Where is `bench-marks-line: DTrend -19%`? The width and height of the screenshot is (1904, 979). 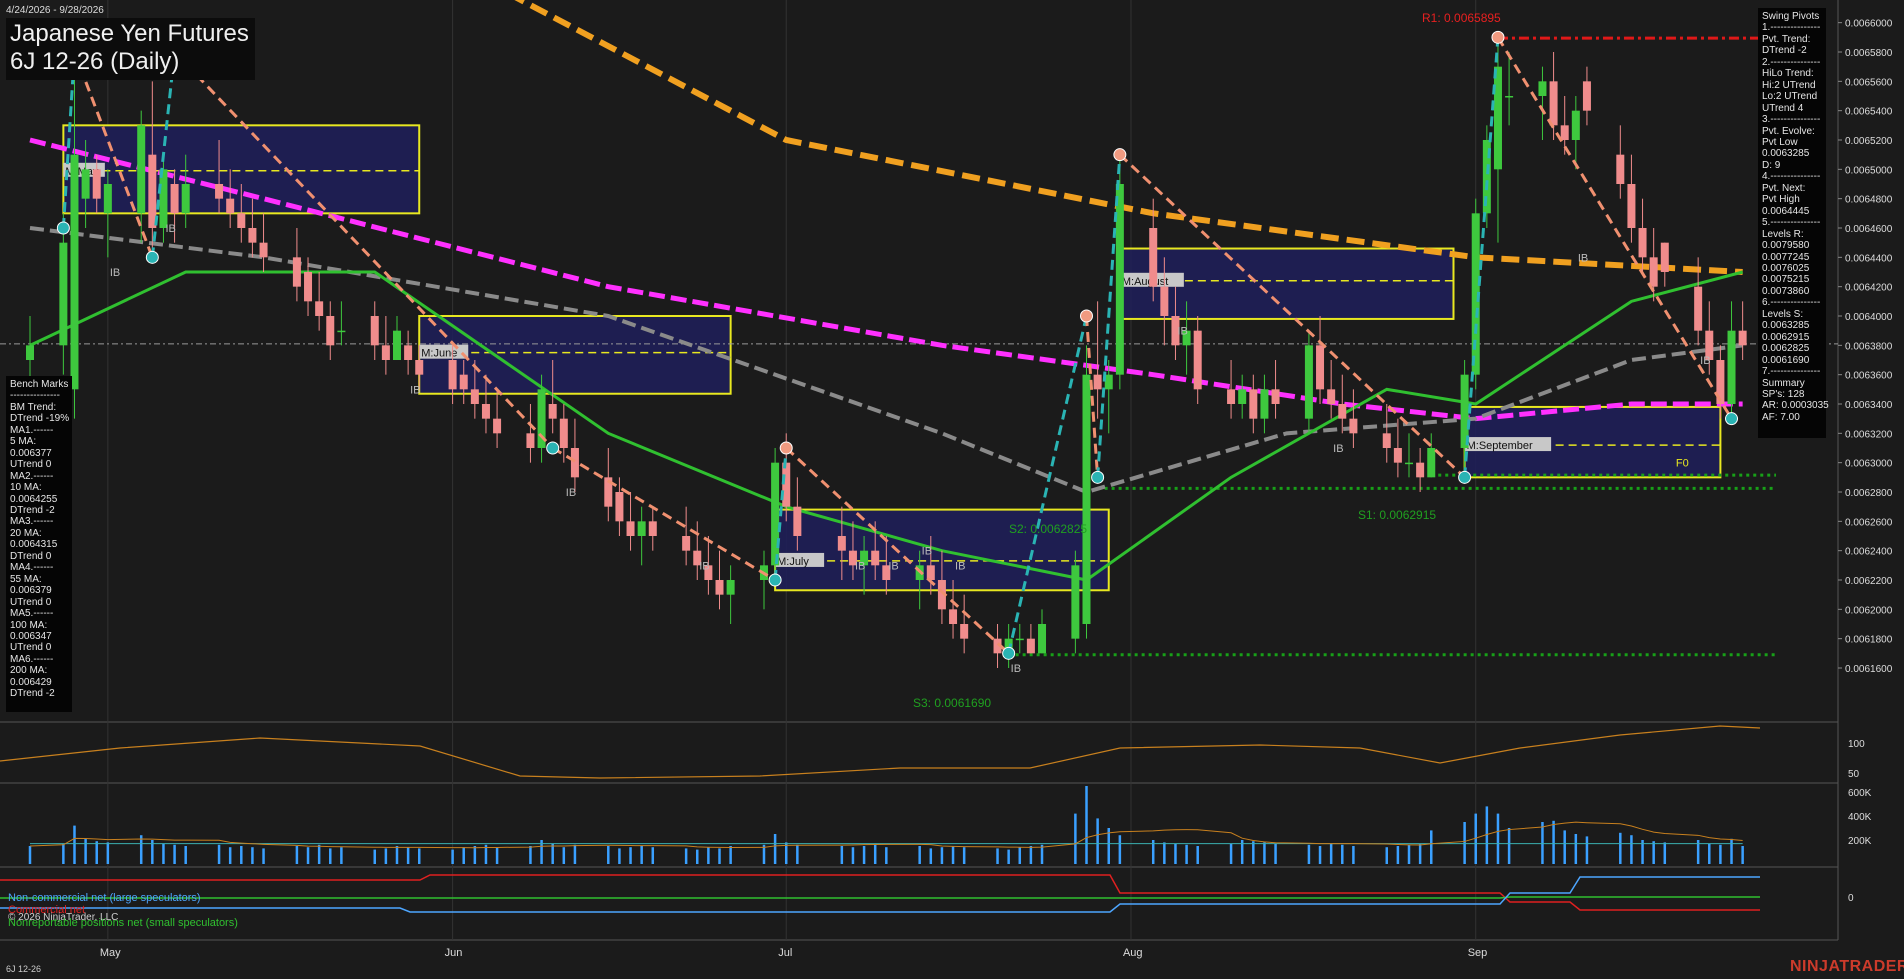
bench-marks-line: DTrend -19% is located at coordinates (40, 419).